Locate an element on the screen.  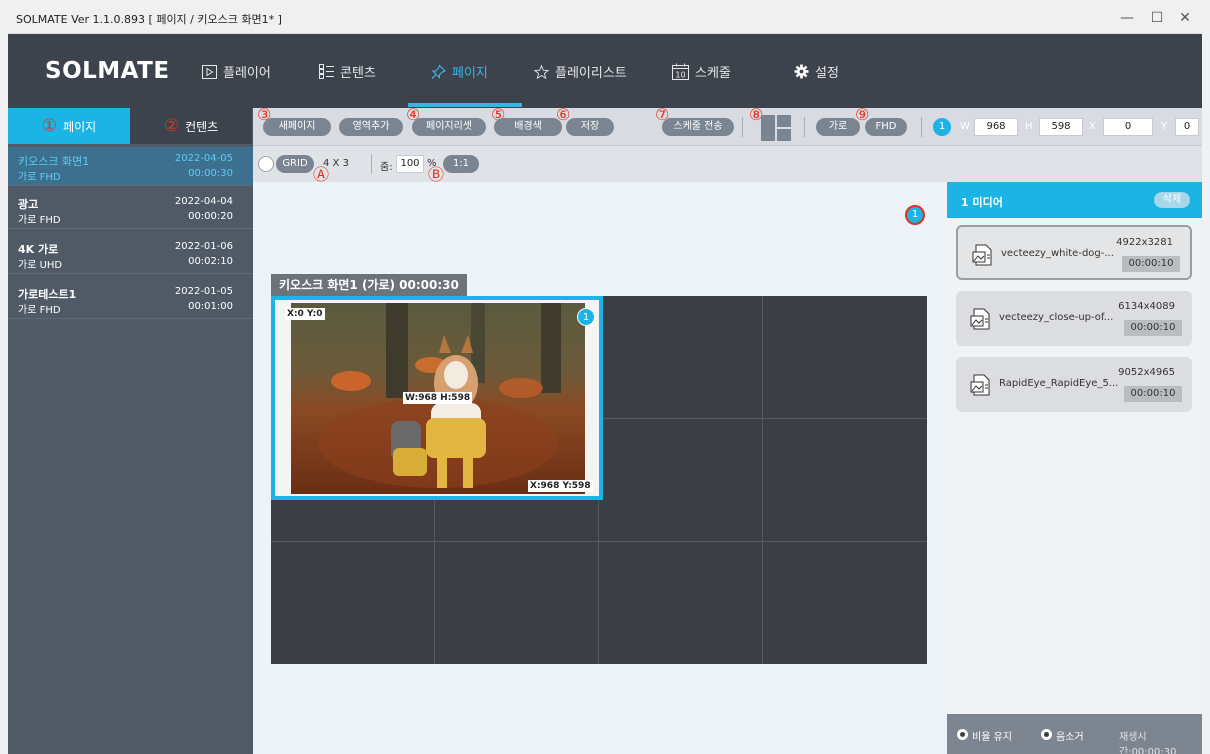
height-label: H is located at coordinates (1029, 126).